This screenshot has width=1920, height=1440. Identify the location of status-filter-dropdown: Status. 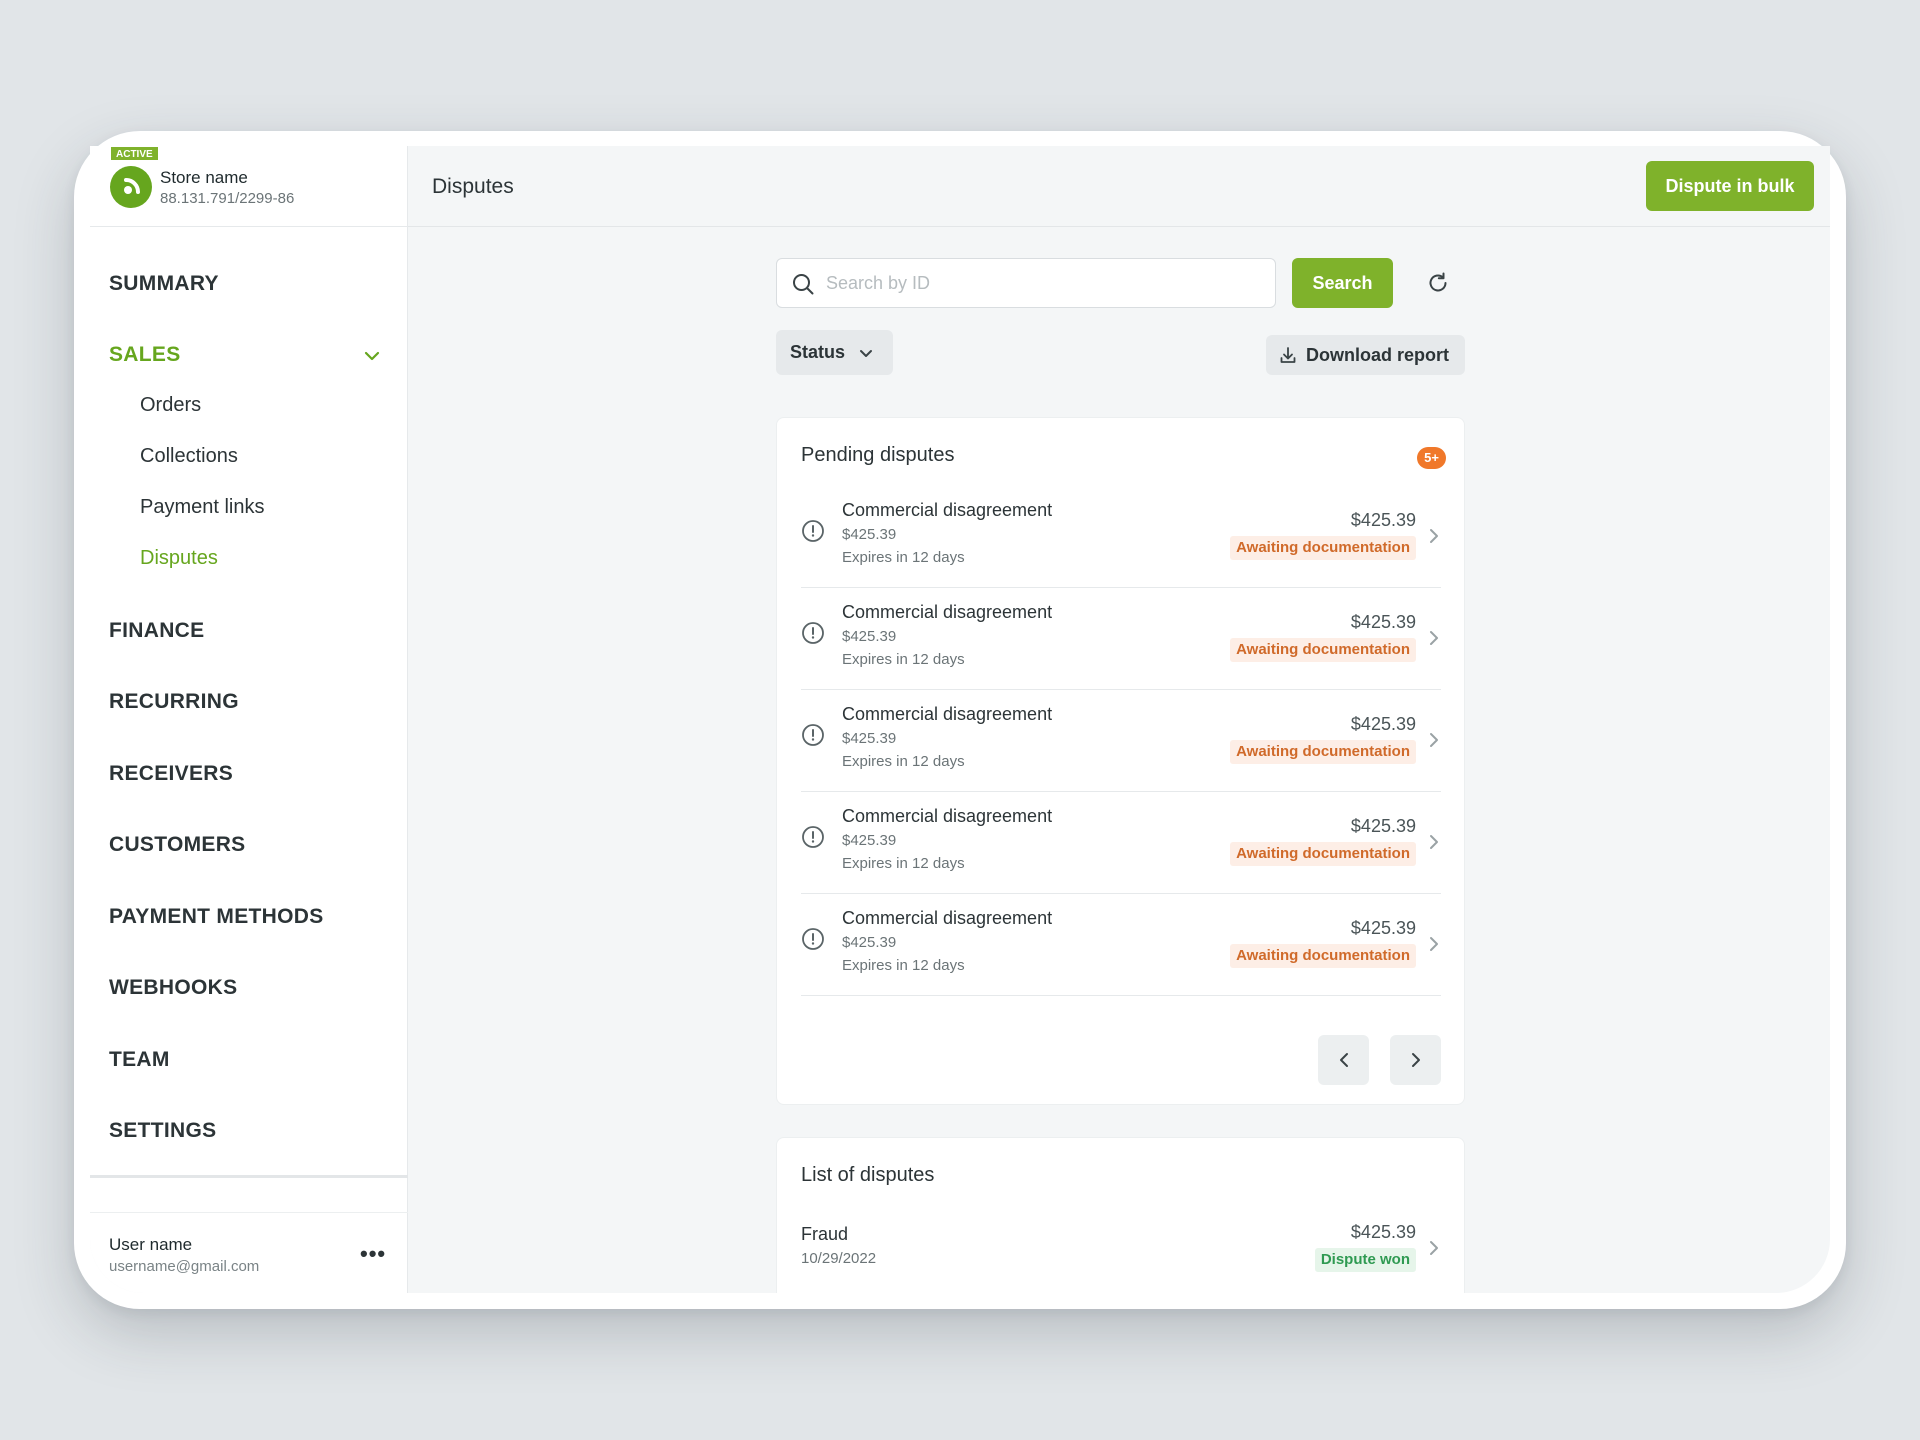
(834, 352).